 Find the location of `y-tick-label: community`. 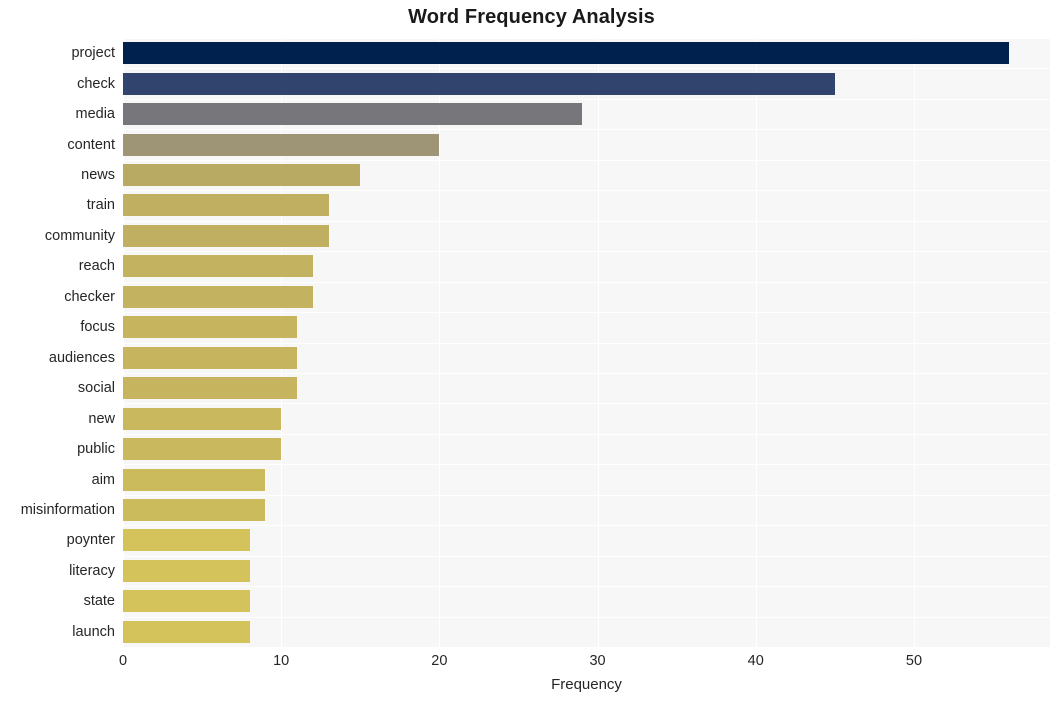

y-tick-label: community is located at coordinates (79, 235).